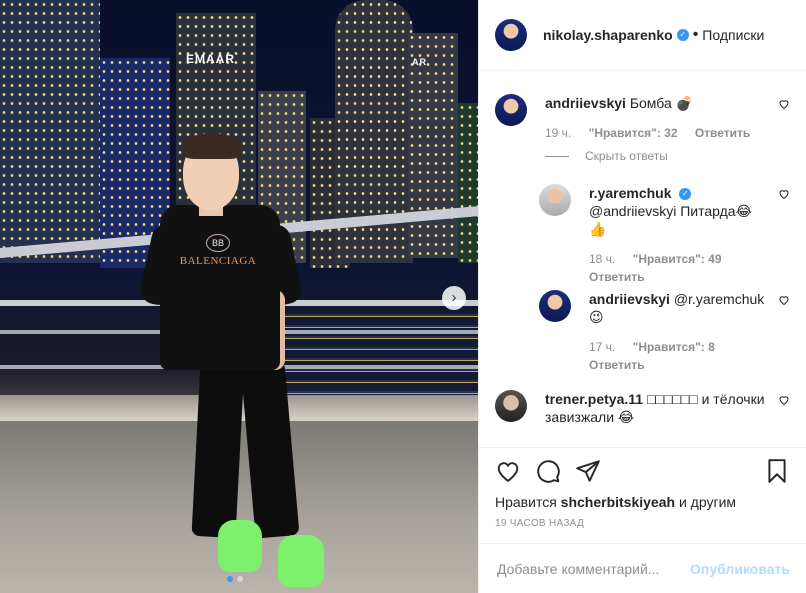 Image resolution: width=806 pixels, height=593 pixels. What do you see at coordinates (777, 471) in the screenshot?
I see `bookmark-icon` at bounding box center [777, 471].